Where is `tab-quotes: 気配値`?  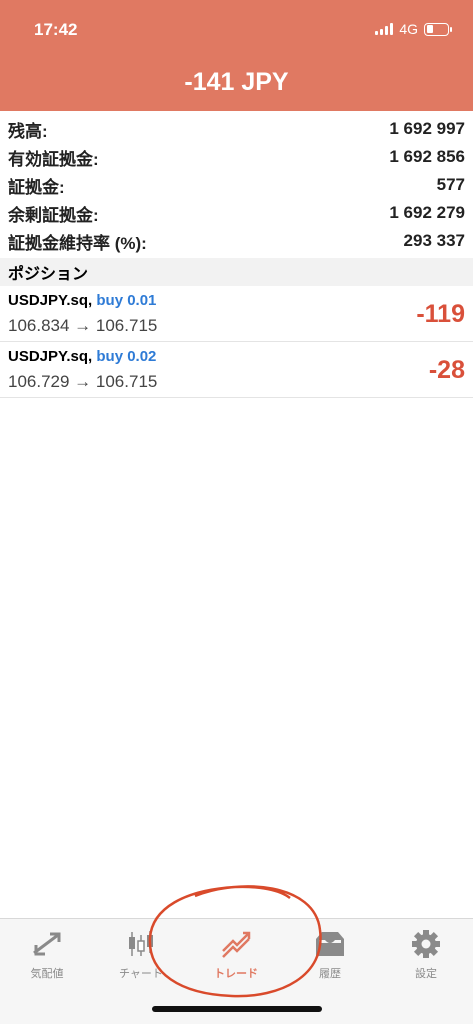 tab-quotes: 気配値 is located at coordinates (47, 955).